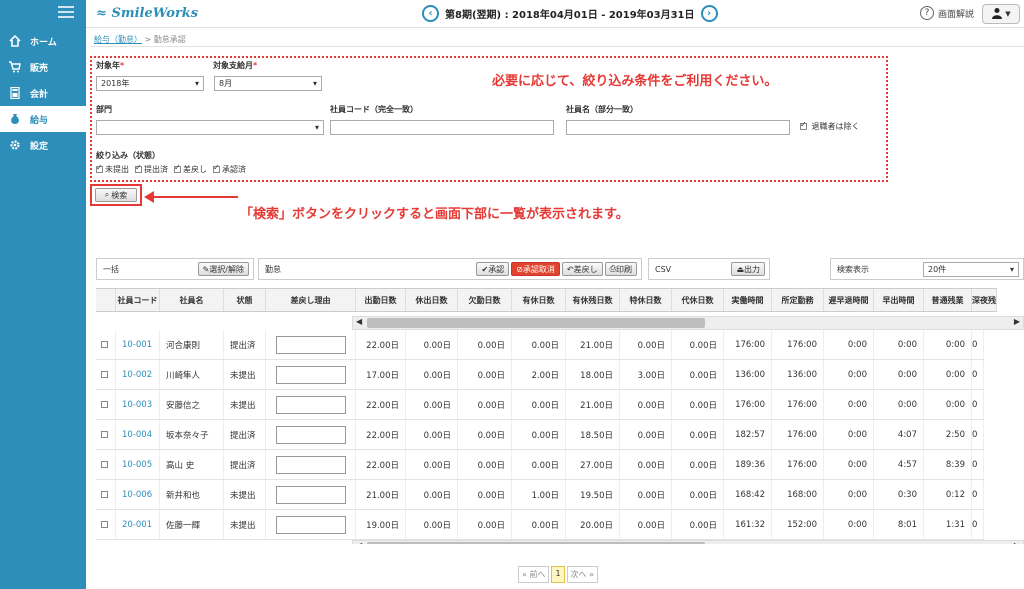 Image resolution: width=1024 pixels, height=589 pixels. I want to click on breadcrumb-parent: 給与（勤怠）, so click(118, 39).